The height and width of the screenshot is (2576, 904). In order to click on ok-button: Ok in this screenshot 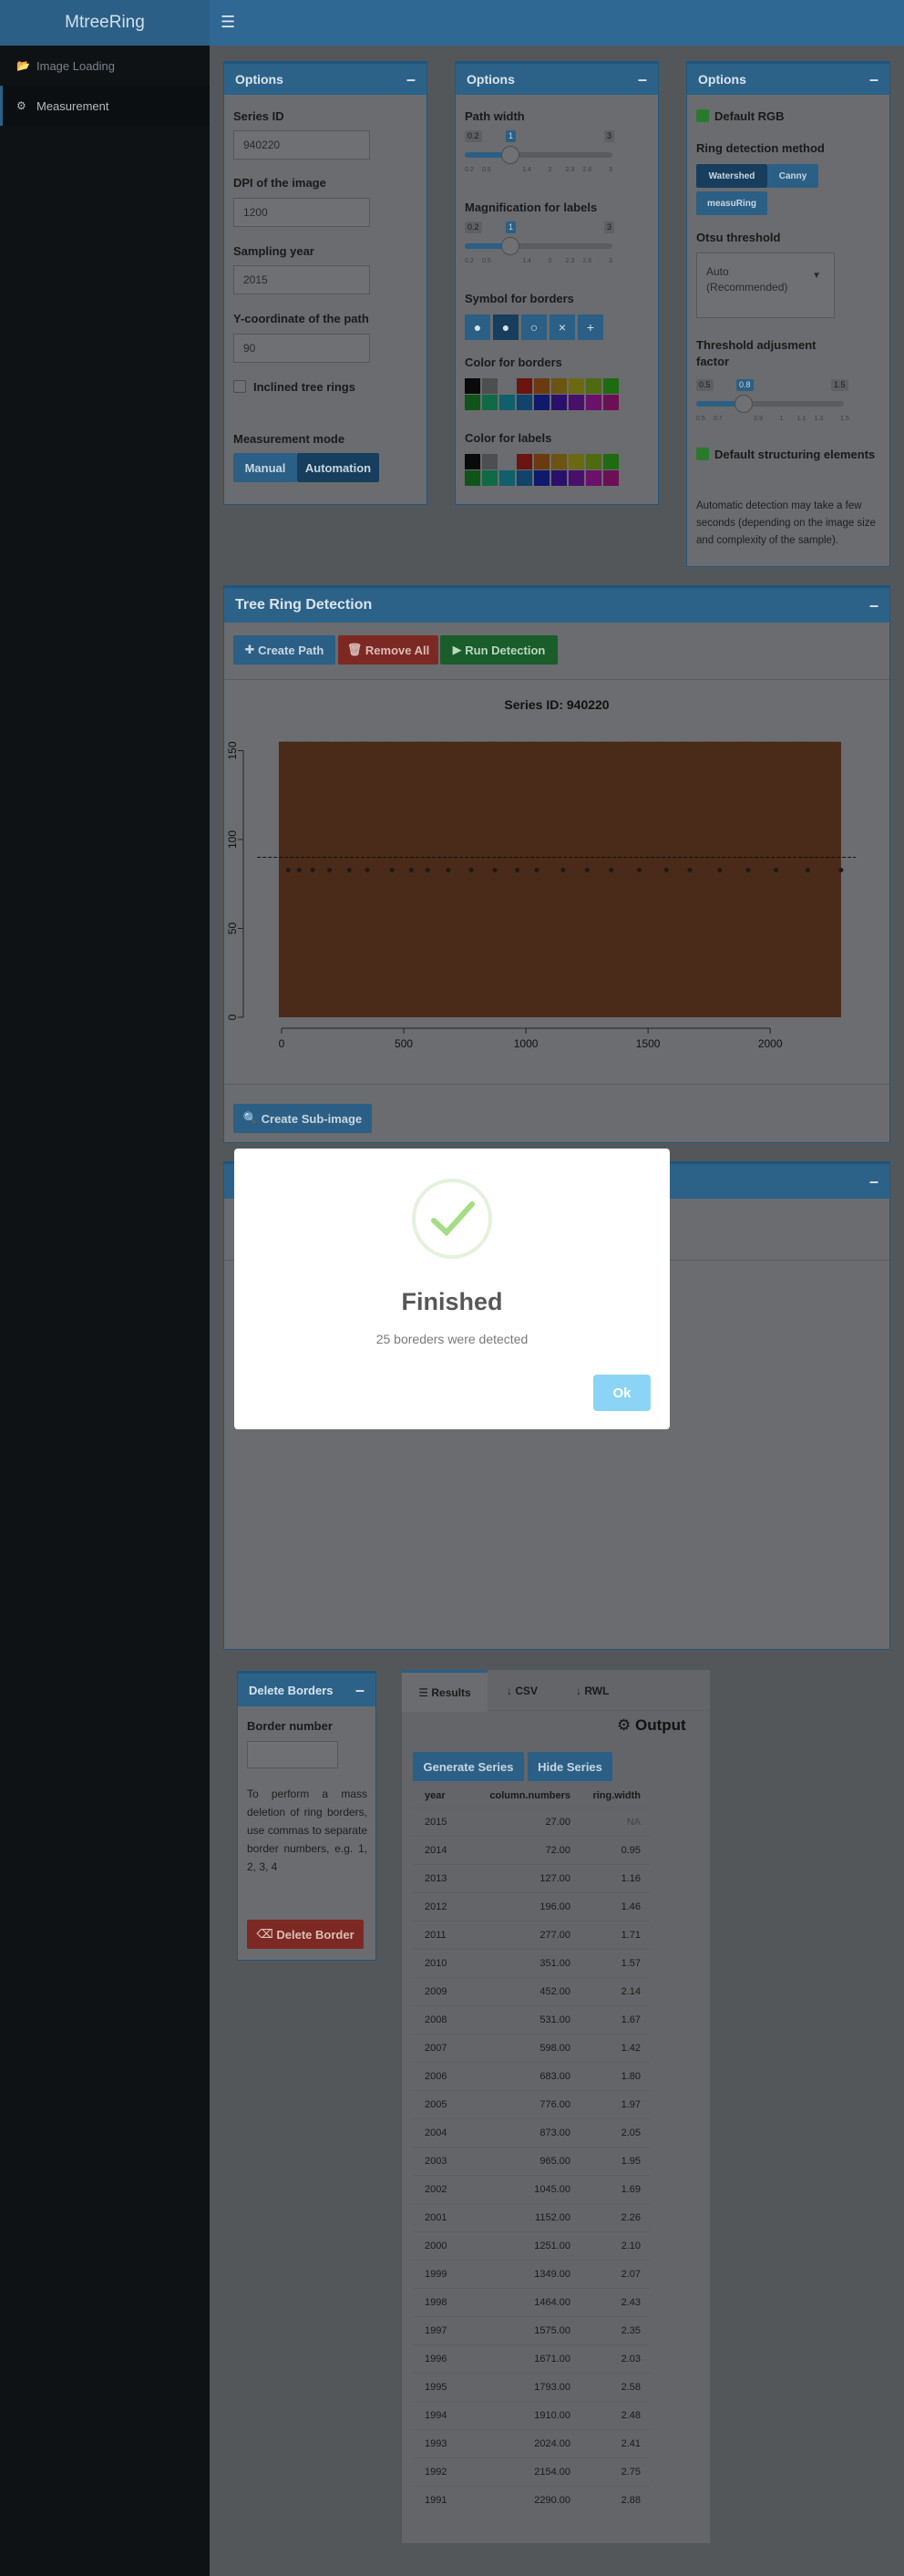, I will do `click(622, 1393)`.